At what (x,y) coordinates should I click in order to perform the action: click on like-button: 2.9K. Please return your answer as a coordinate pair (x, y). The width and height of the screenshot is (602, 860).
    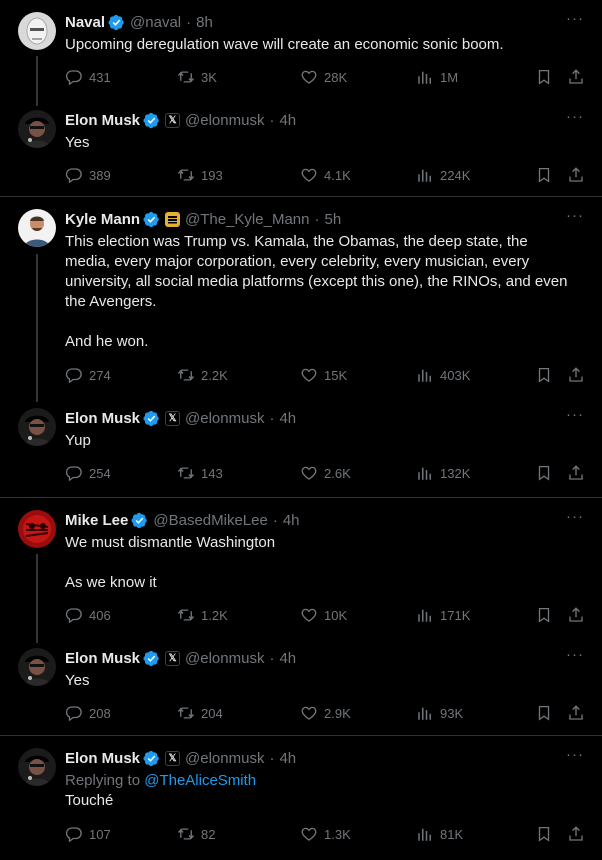
    Looking at the image, I should click on (325, 713).